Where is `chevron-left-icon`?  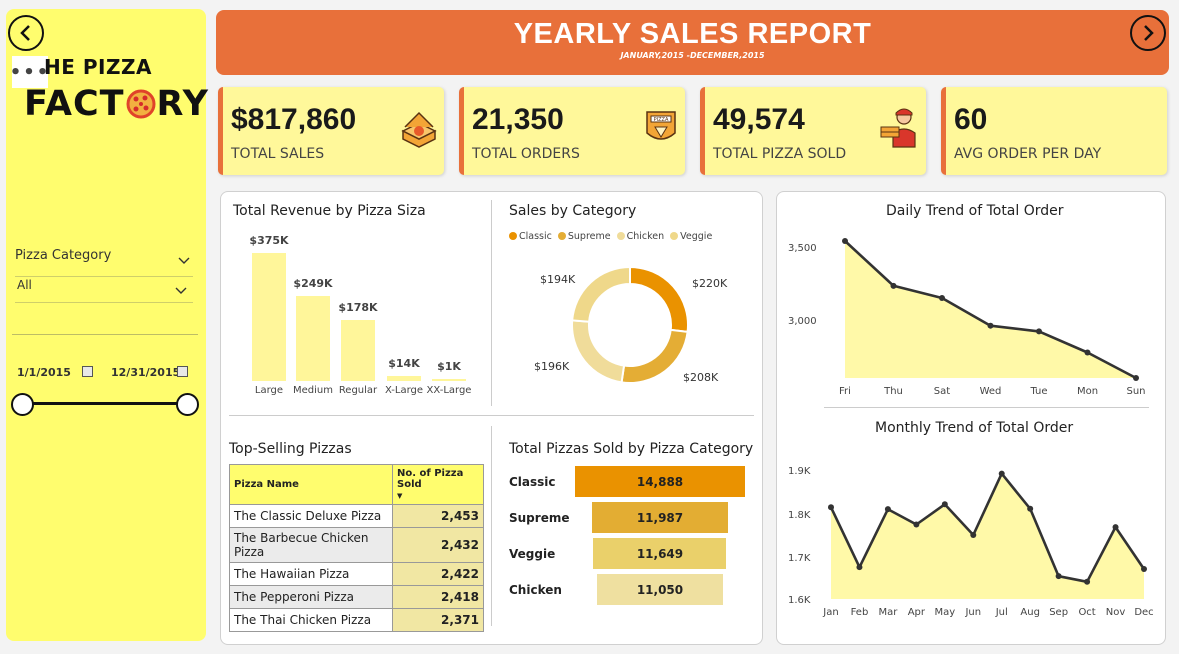
chevron-left-icon is located at coordinates (25, 33).